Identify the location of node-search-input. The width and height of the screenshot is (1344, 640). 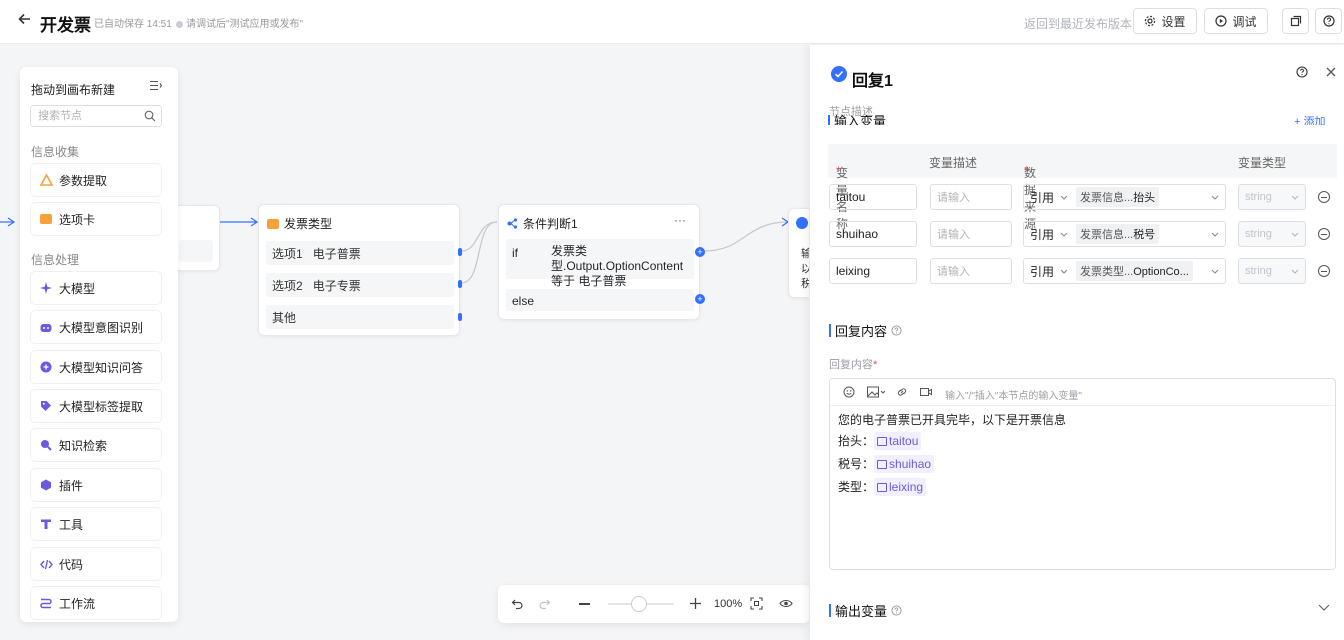
(83, 116).